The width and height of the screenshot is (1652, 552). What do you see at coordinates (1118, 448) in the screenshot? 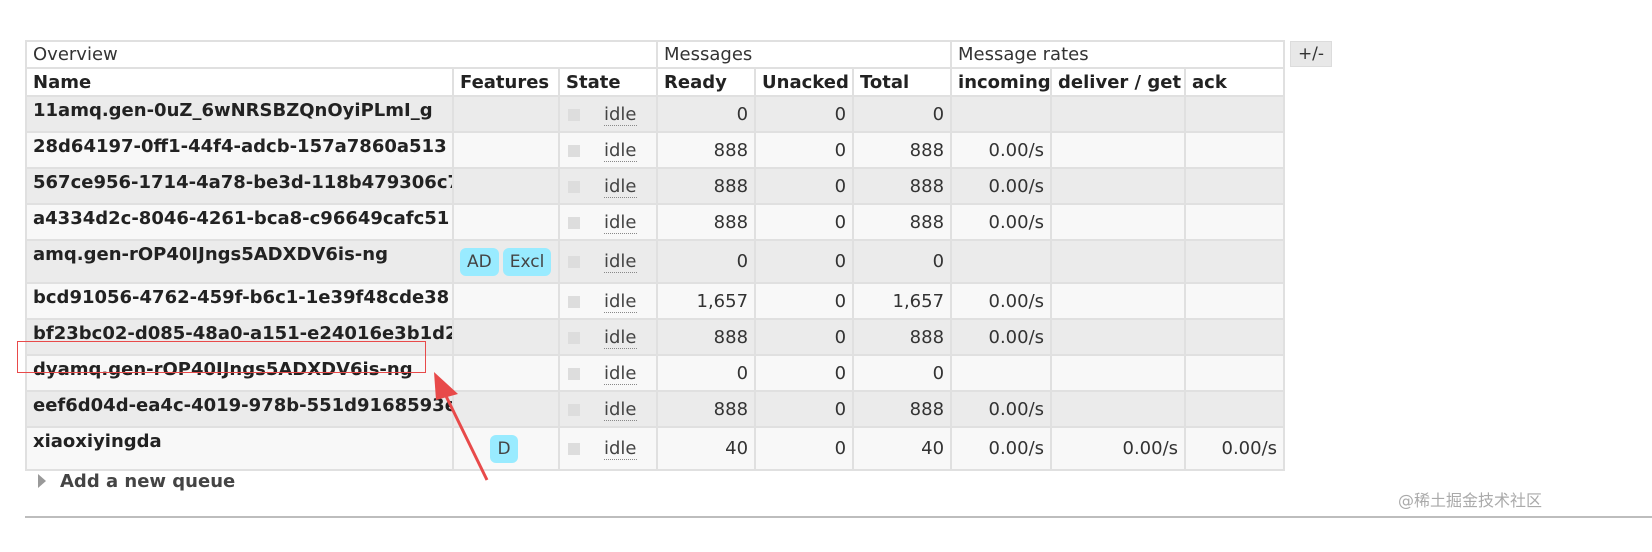
I see `deliver-get-rate-cell: 0.00/s` at bounding box center [1118, 448].